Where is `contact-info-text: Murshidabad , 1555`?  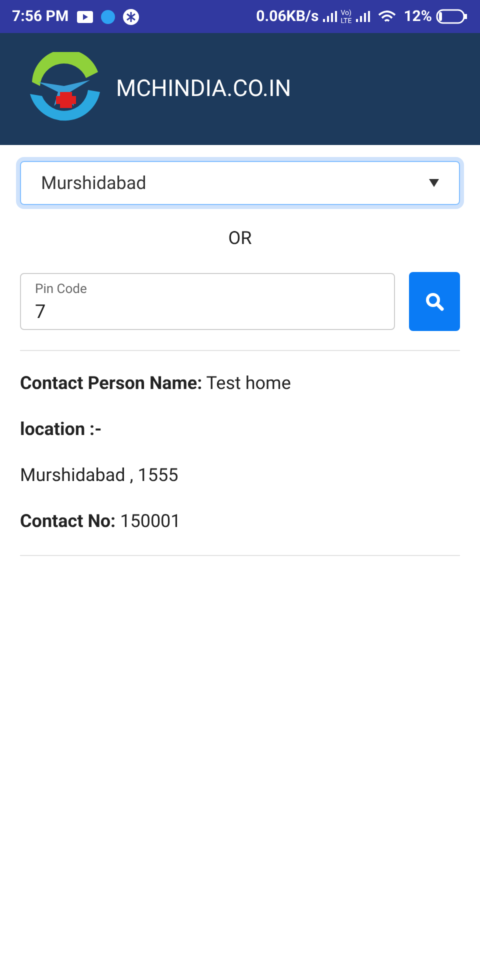
contact-info-text: Murshidabad , 1555 is located at coordinates (100, 476).